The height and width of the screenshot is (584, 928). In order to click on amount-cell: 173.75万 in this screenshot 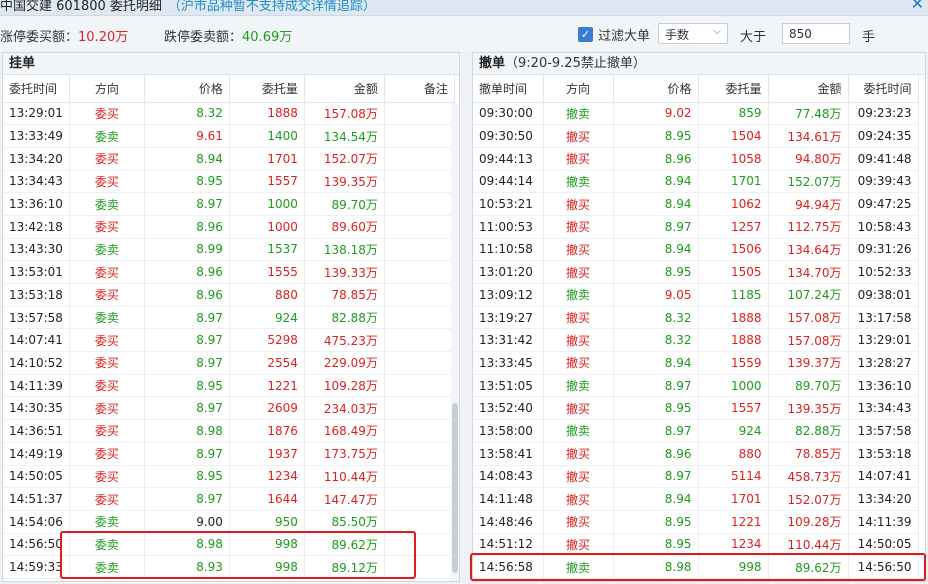, I will do `click(344, 454)`.